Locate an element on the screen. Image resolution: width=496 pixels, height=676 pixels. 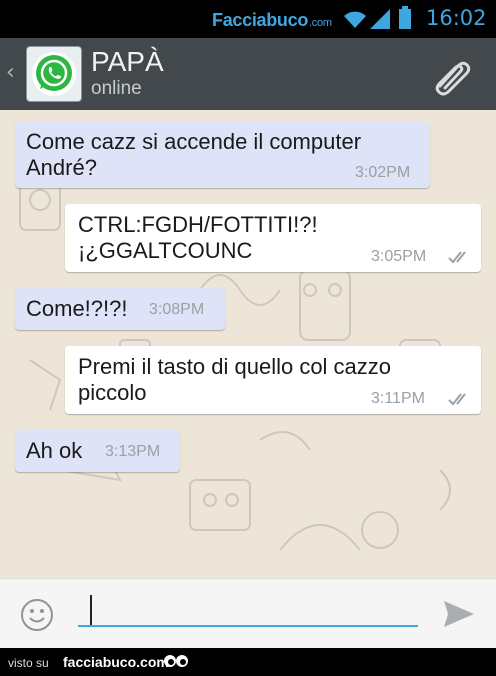
message-time: 3:02PM is located at coordinates (383, 172).